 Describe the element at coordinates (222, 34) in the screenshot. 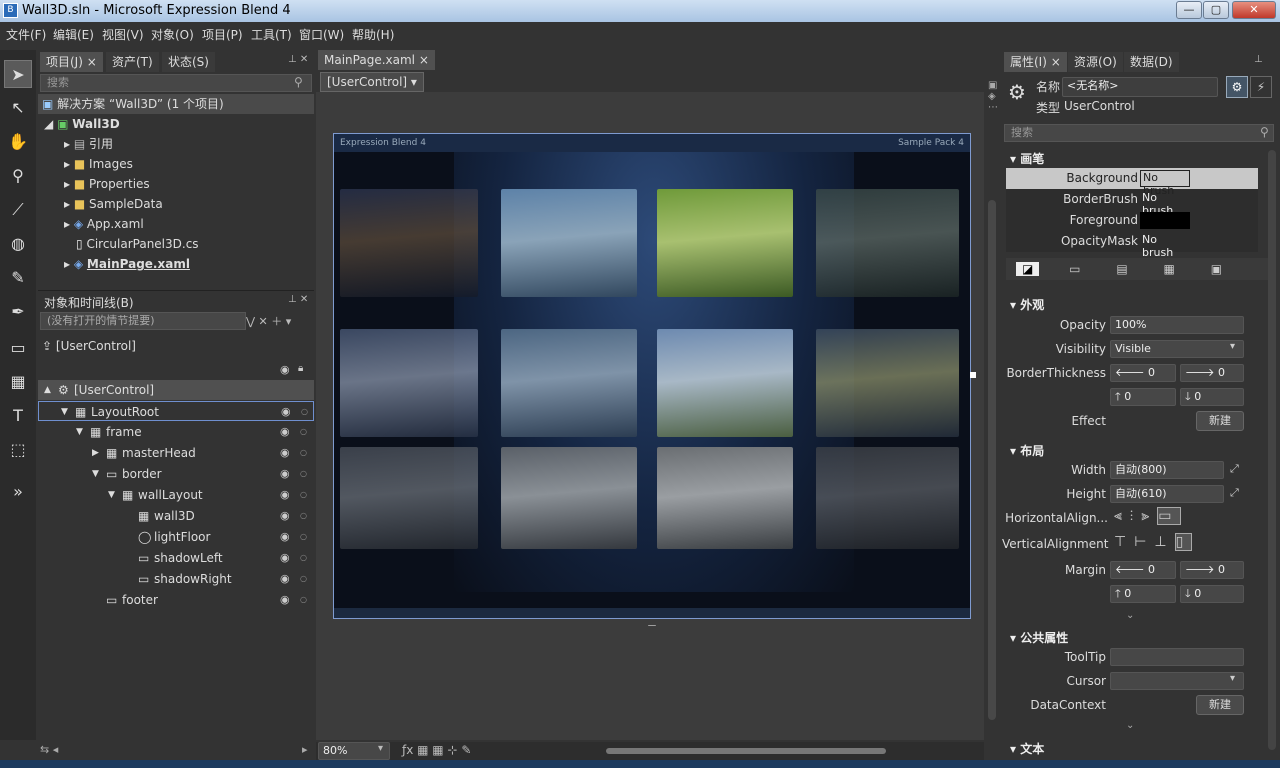

I see `menu-project: 项目(P)` at that location.